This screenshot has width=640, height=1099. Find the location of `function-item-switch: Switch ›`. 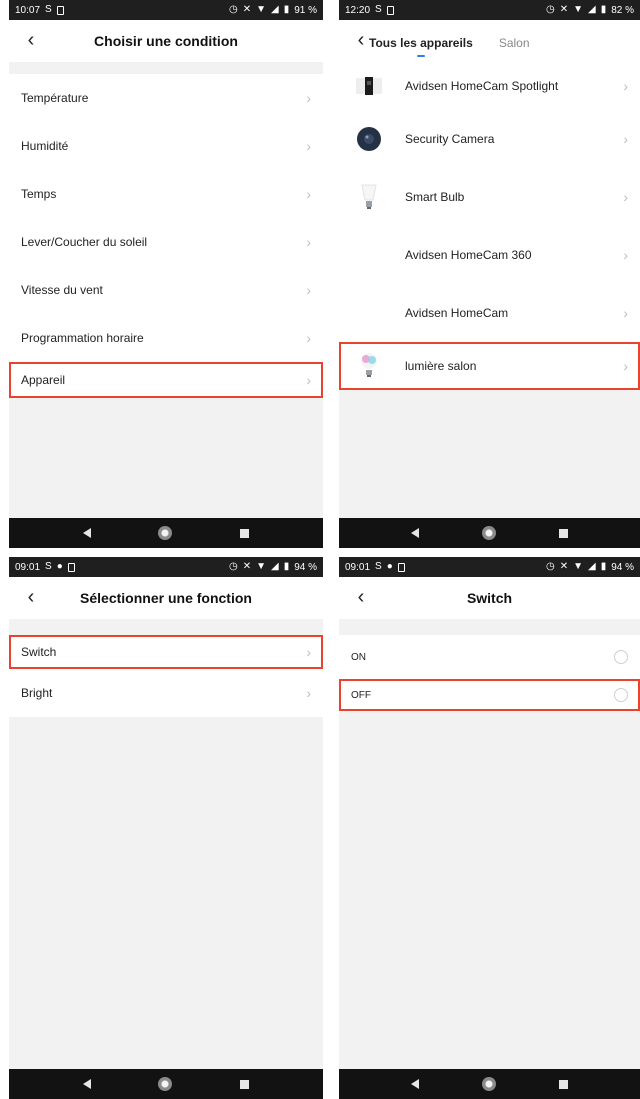

function-item-switch: Switch › is located at coordinates (166, 652).